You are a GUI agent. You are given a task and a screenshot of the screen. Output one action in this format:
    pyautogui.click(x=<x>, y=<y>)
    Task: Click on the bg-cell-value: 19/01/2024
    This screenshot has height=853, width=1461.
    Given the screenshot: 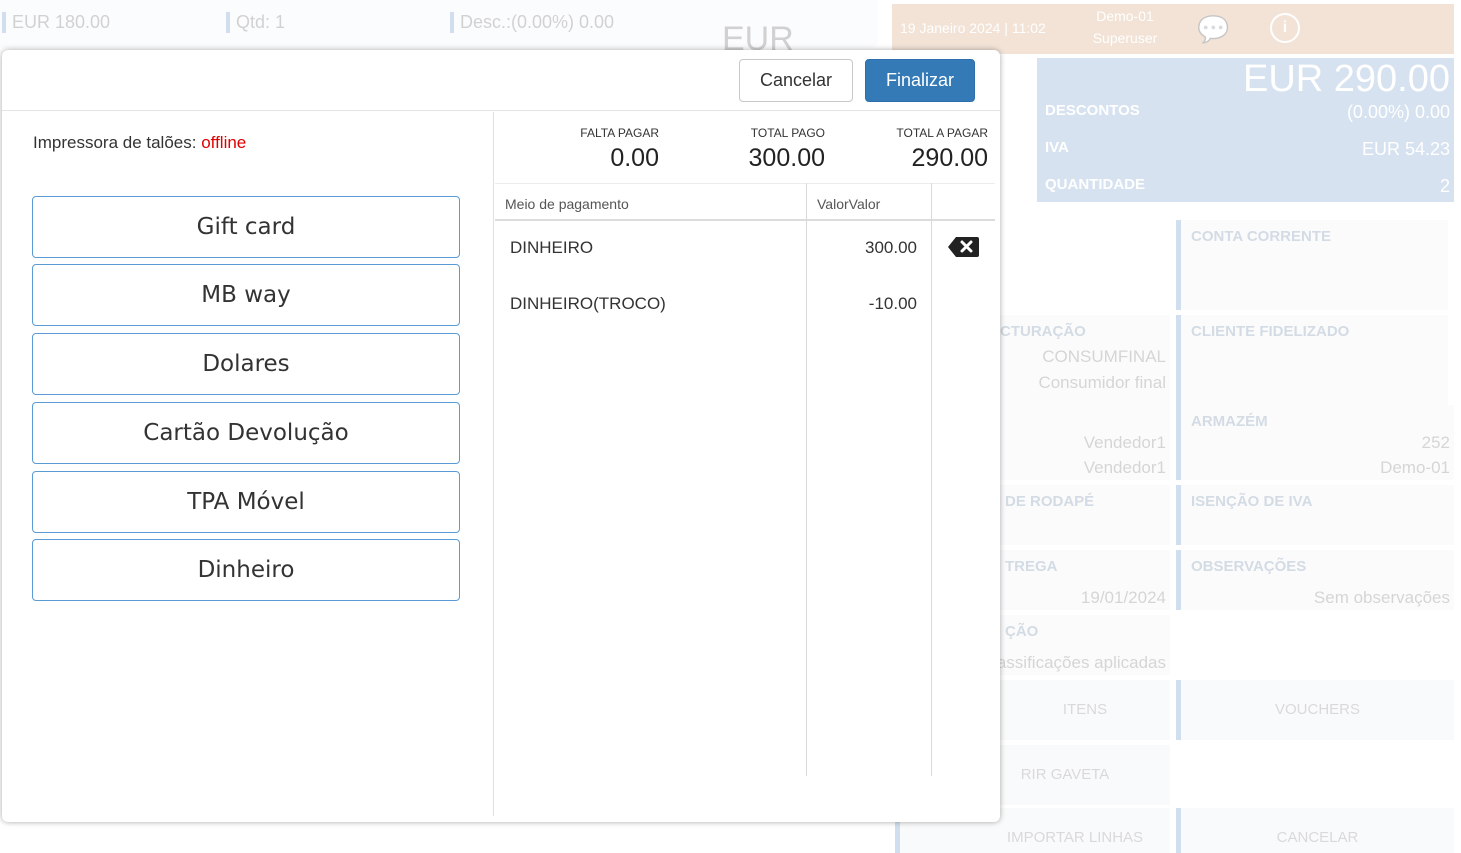 What is the action you would take?
    pyautogui.click(x=1123, y=597)
    